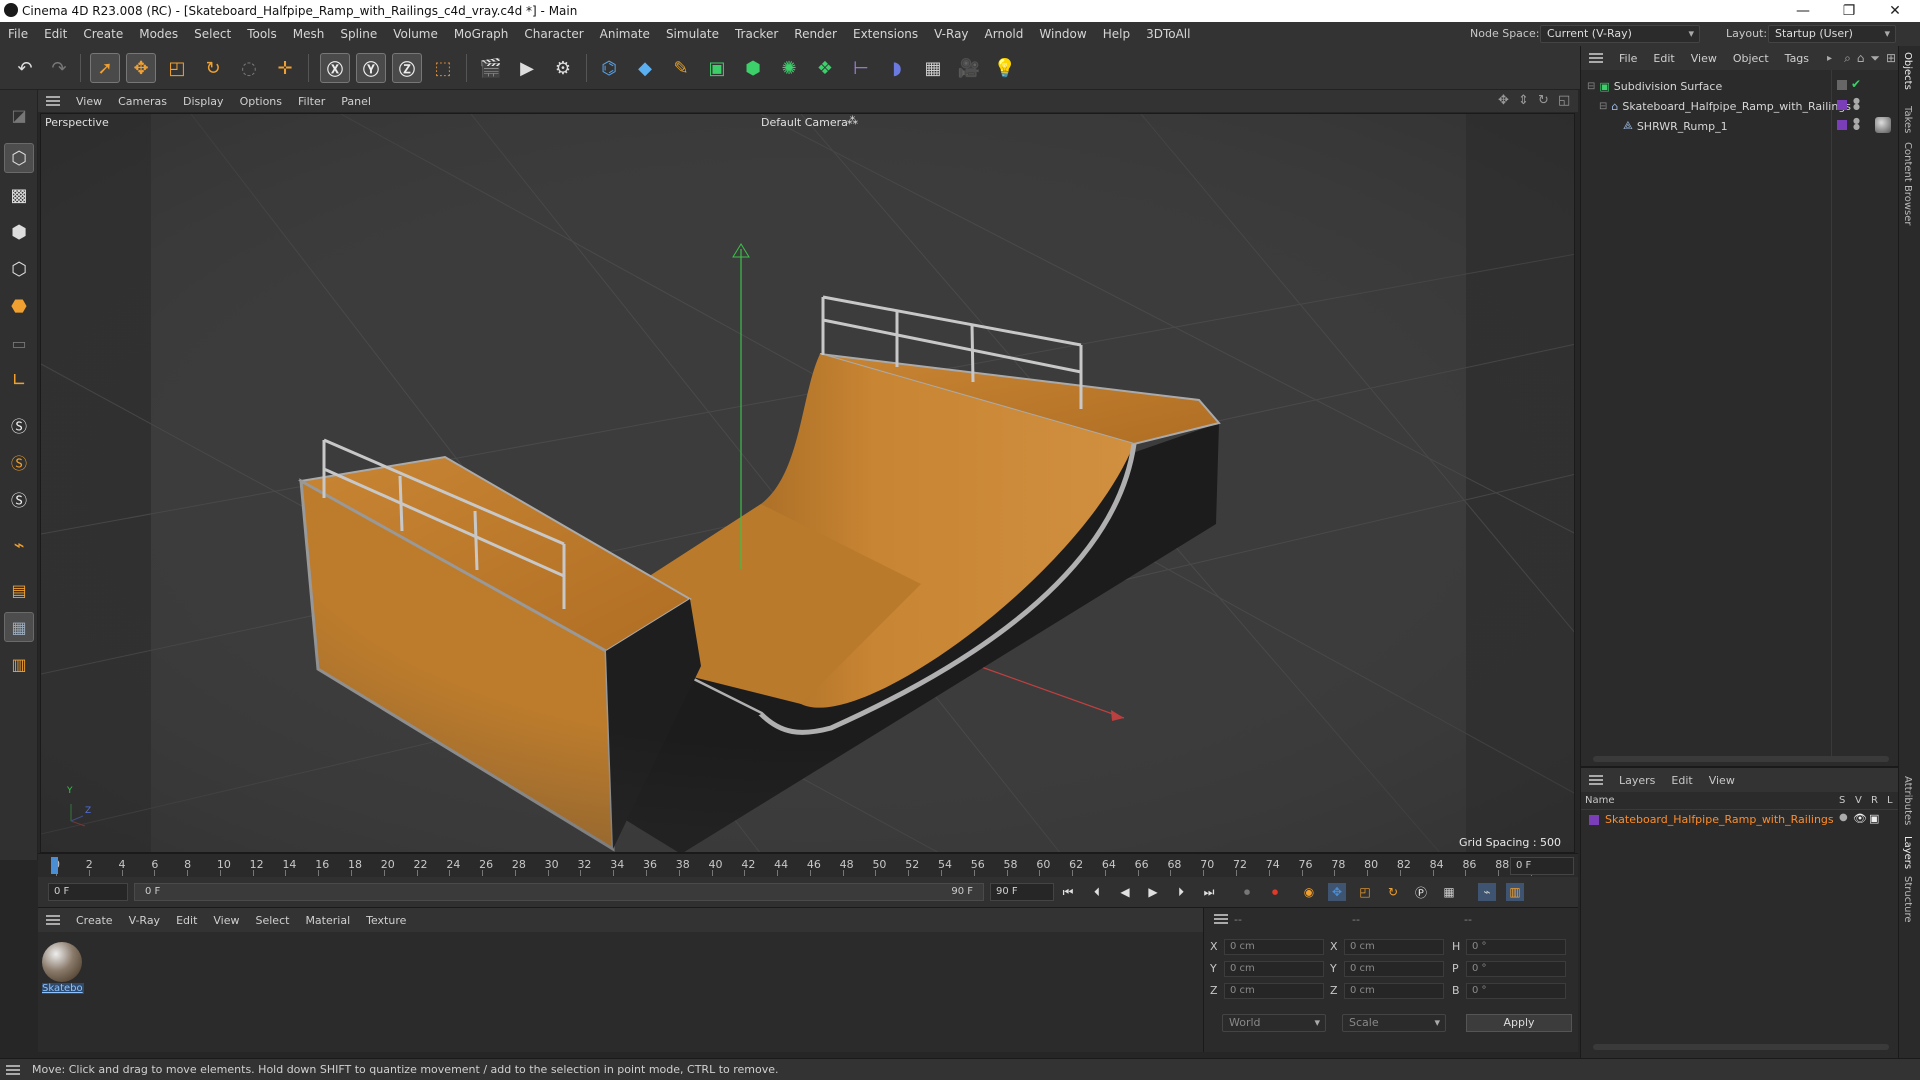  What do you see at coordinates (19, 664) in the screenshot?
I see `locked-workplane-icon: ▥` at bounding box center [19, 664].